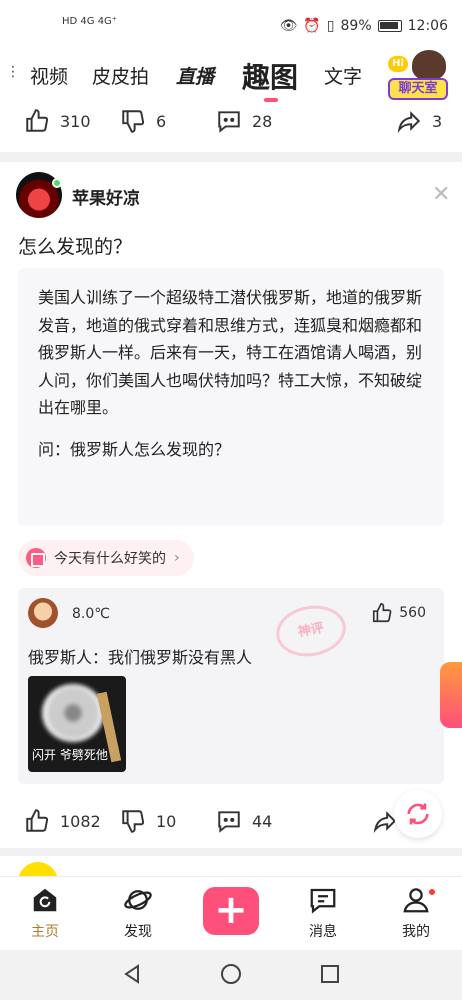  What do you see at coordinates (120, 75) in the screenshot?
I see `tab-pipipai: 皮皮拍` at bounding box center [120, 75].